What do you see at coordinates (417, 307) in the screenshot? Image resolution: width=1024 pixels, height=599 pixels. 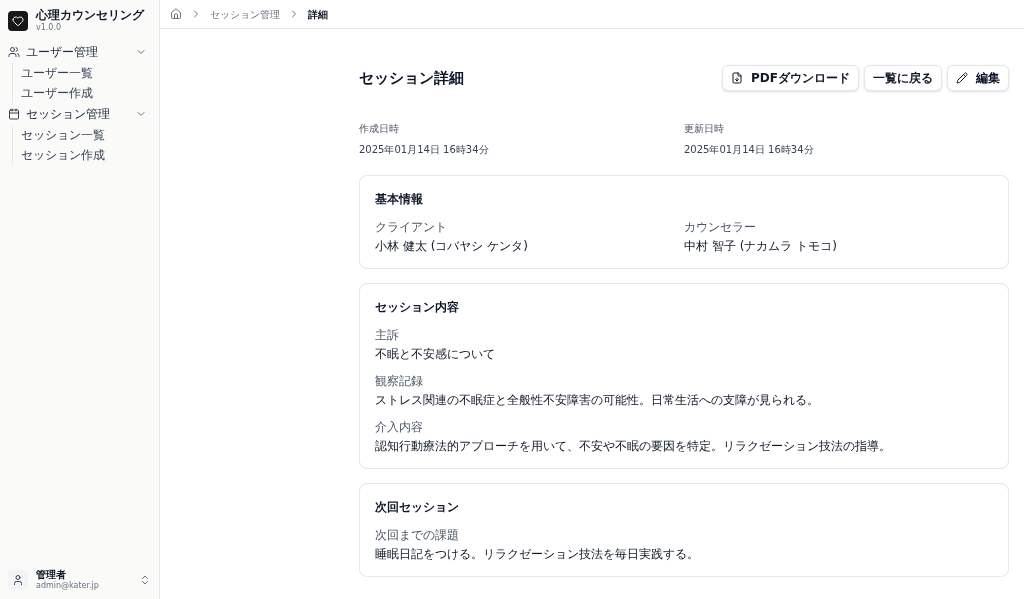 I see `card-title: セッション内容` at bounding box center [417, 307].